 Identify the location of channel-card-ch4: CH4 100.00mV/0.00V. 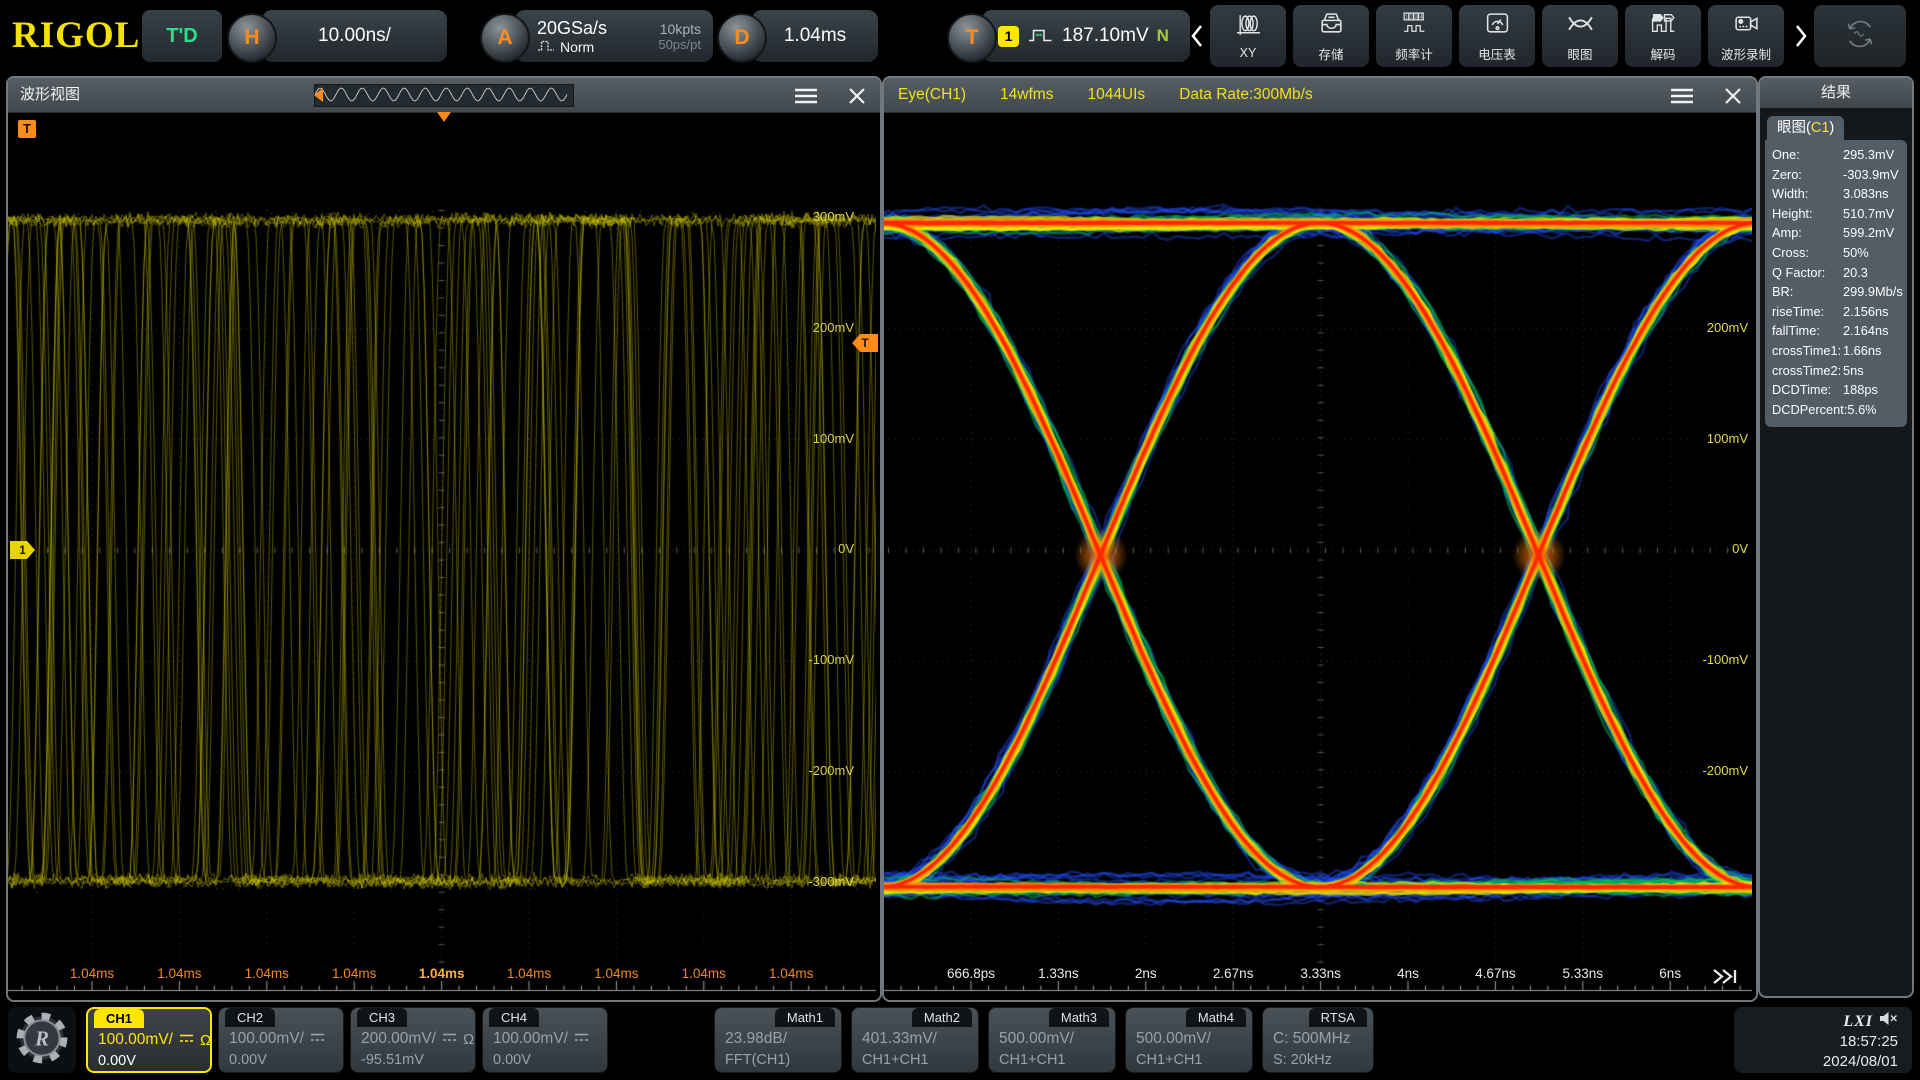
(545, 1040).